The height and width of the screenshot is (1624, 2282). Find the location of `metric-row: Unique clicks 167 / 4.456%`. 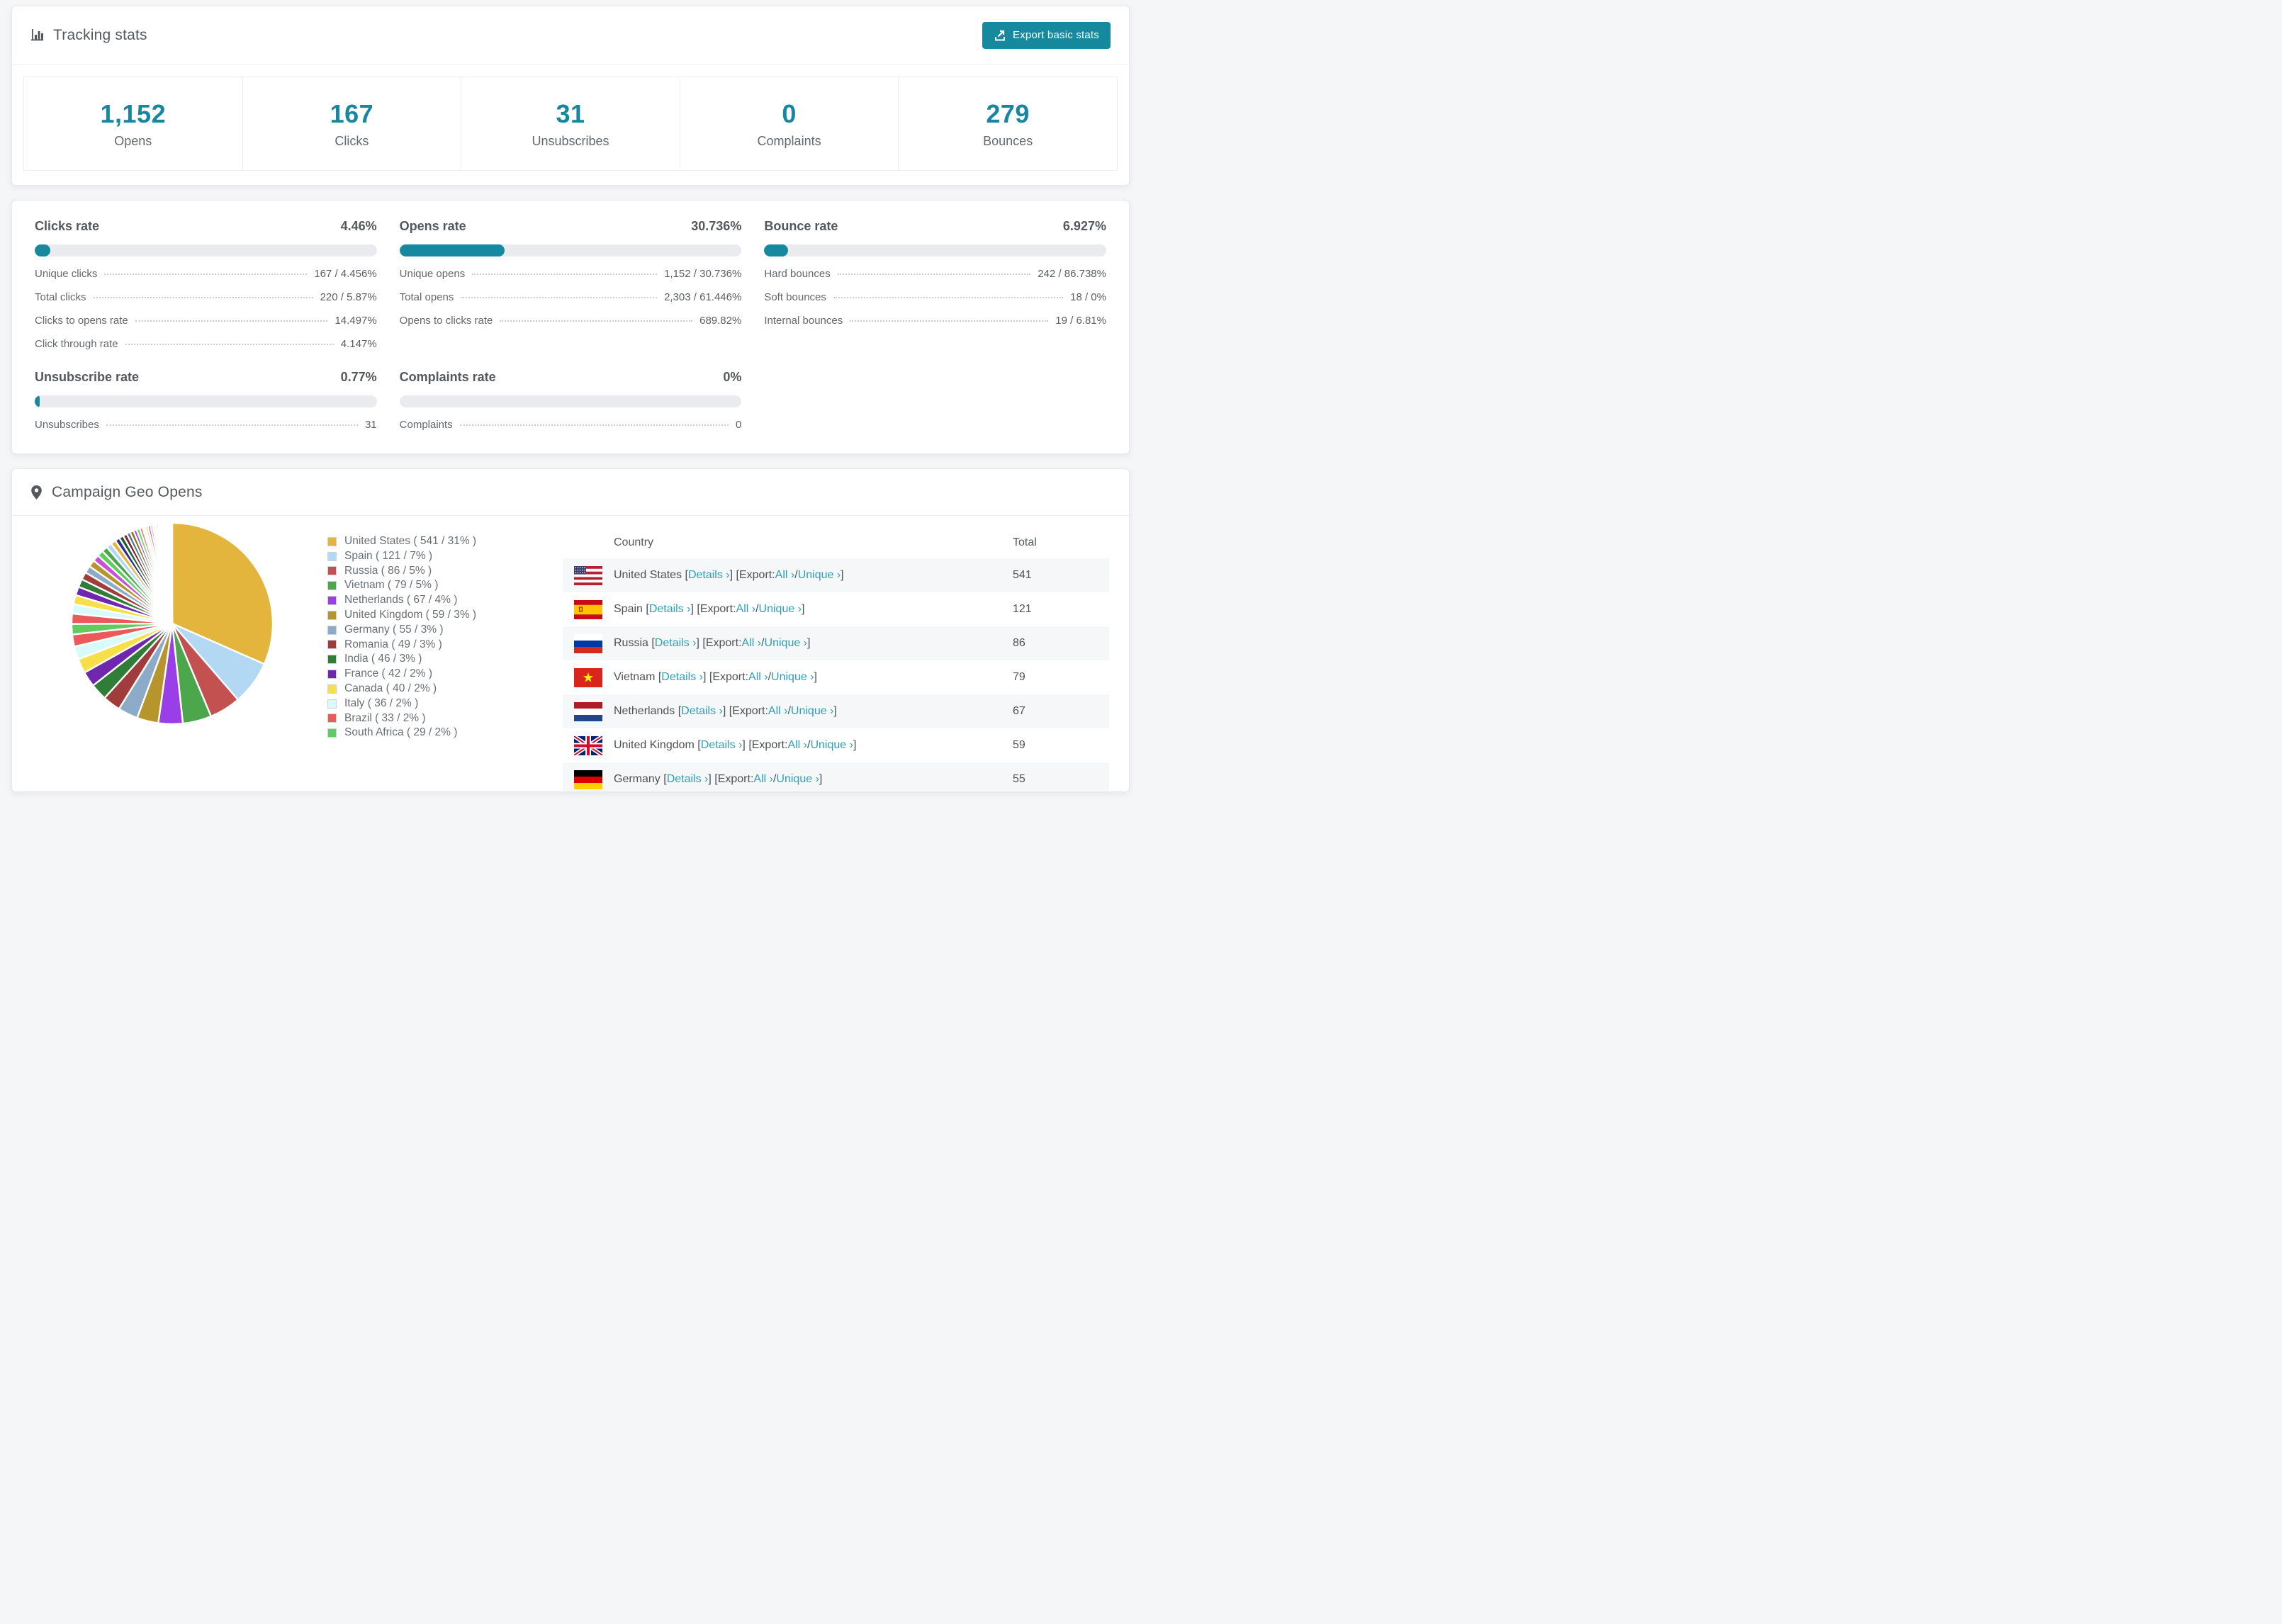

metric-row: Unique clicks 167 / 4.456% is located at coordinates (206, 274).